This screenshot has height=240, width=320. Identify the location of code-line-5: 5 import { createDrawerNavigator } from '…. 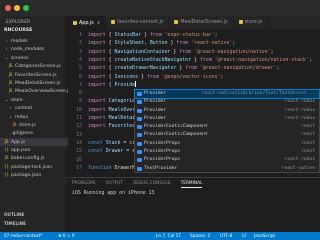
(179, 68).